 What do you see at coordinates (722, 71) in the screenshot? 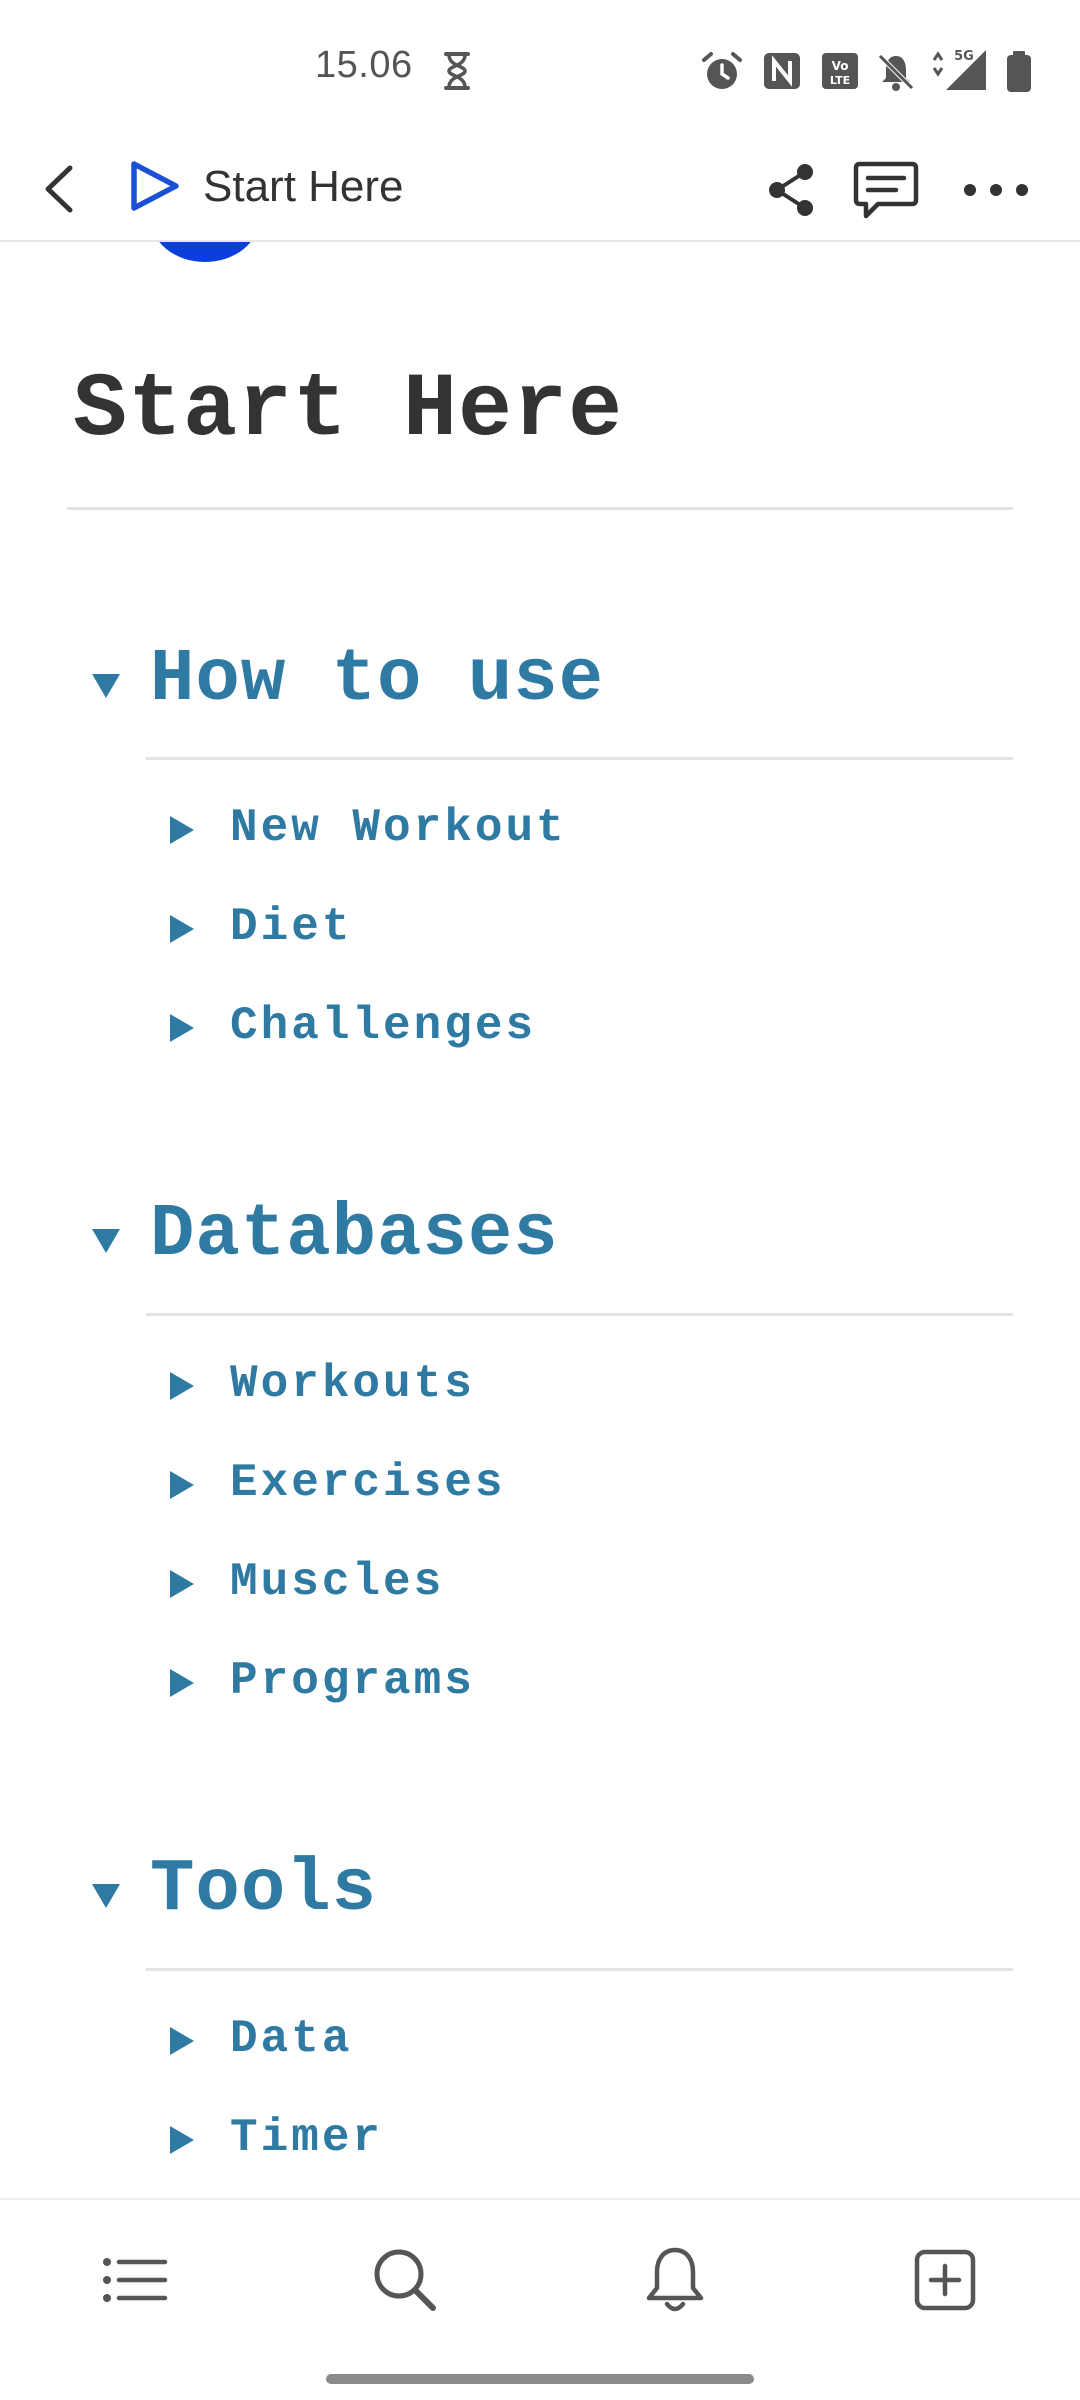
I see `alarm-icon` at bounding box center [722, 71].